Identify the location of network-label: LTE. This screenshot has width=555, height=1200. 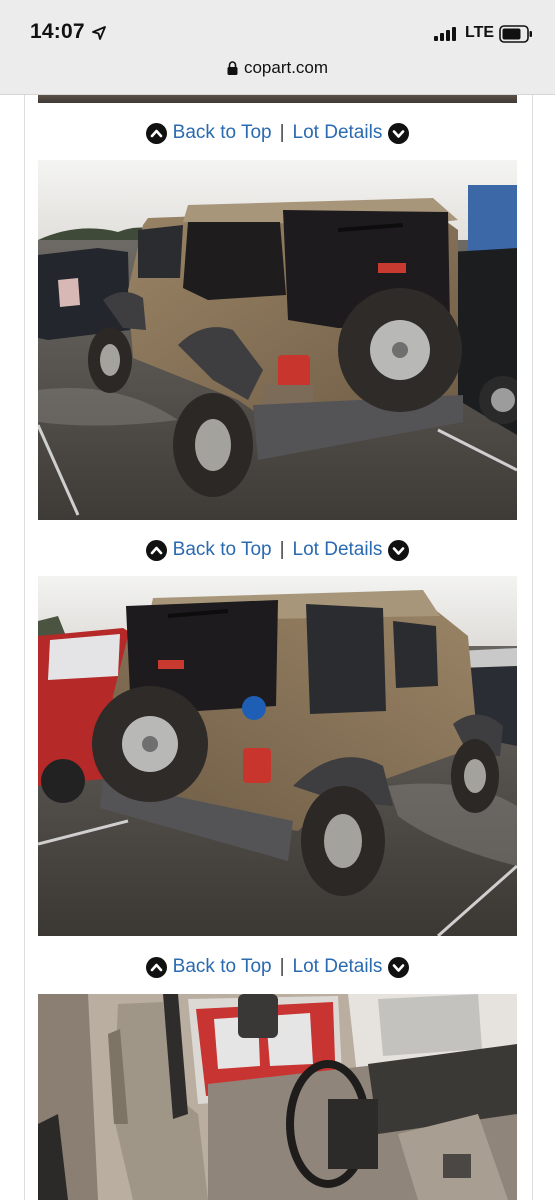
(480, 32).